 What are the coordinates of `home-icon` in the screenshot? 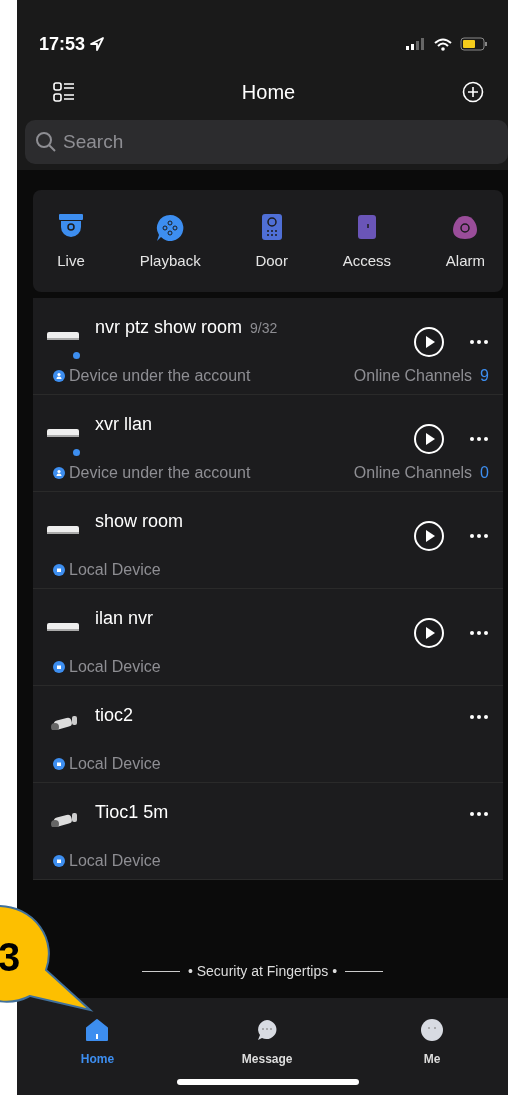 It's located at (97, 1030).